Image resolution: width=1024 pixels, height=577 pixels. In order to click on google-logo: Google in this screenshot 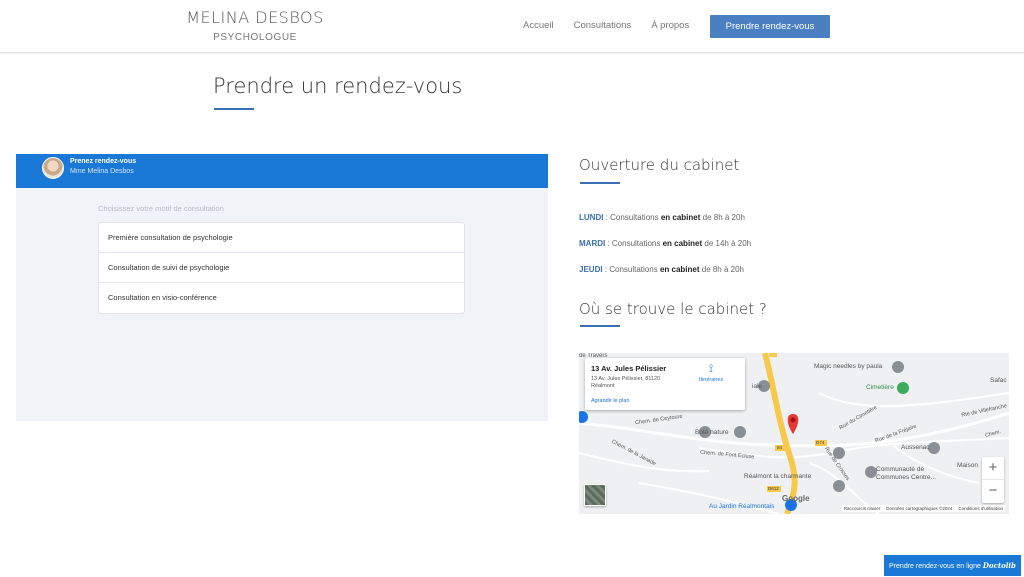, I will do `click(796, 498)`.